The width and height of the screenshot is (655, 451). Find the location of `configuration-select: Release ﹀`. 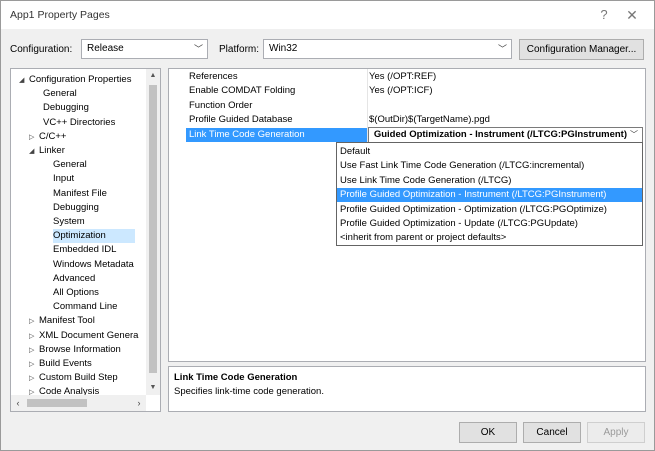

configuration-select: Release ﹀ is located at coordinates (144, 49).